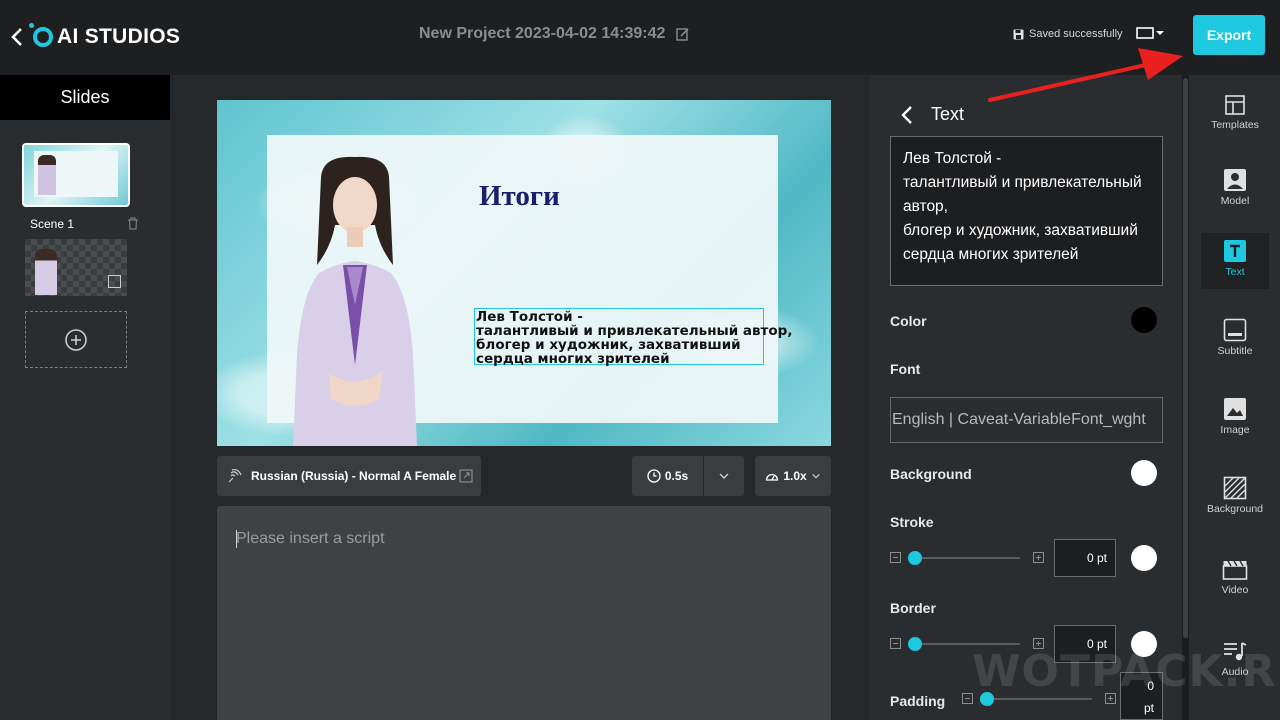  What do you see at coordinates (1235, 116) in the screenshot?
I see `rail-templates: Templates` at bounding box center [1235, 116].